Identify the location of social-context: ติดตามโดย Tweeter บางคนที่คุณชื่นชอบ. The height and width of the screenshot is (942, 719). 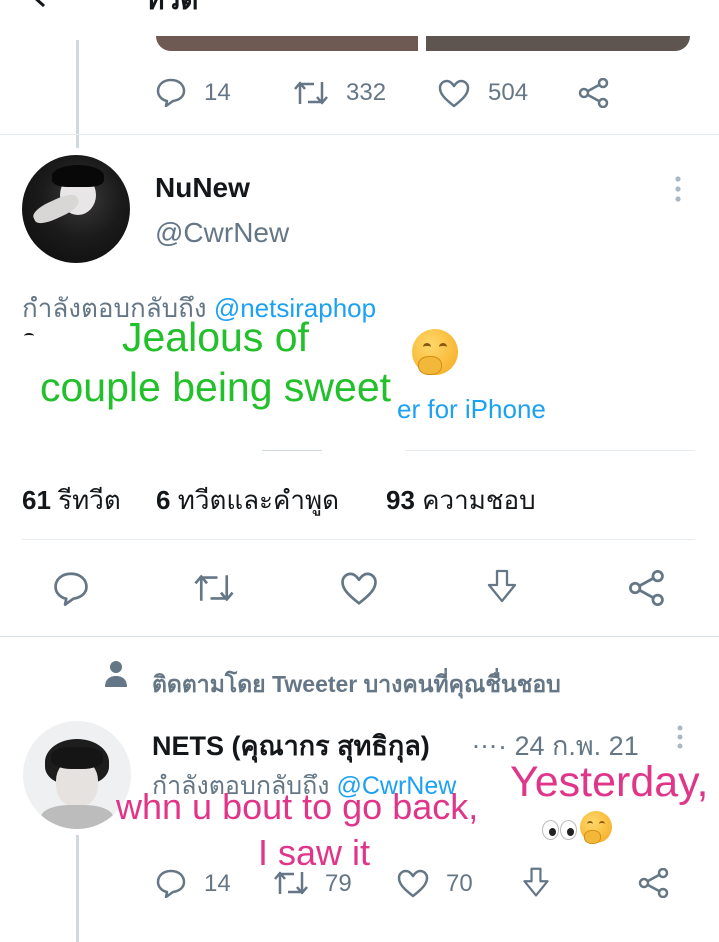
(356, 684).